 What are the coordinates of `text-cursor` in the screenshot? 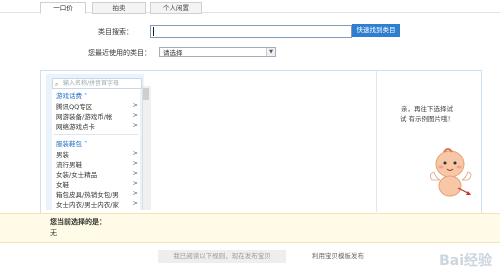 It's located at (153, 31).